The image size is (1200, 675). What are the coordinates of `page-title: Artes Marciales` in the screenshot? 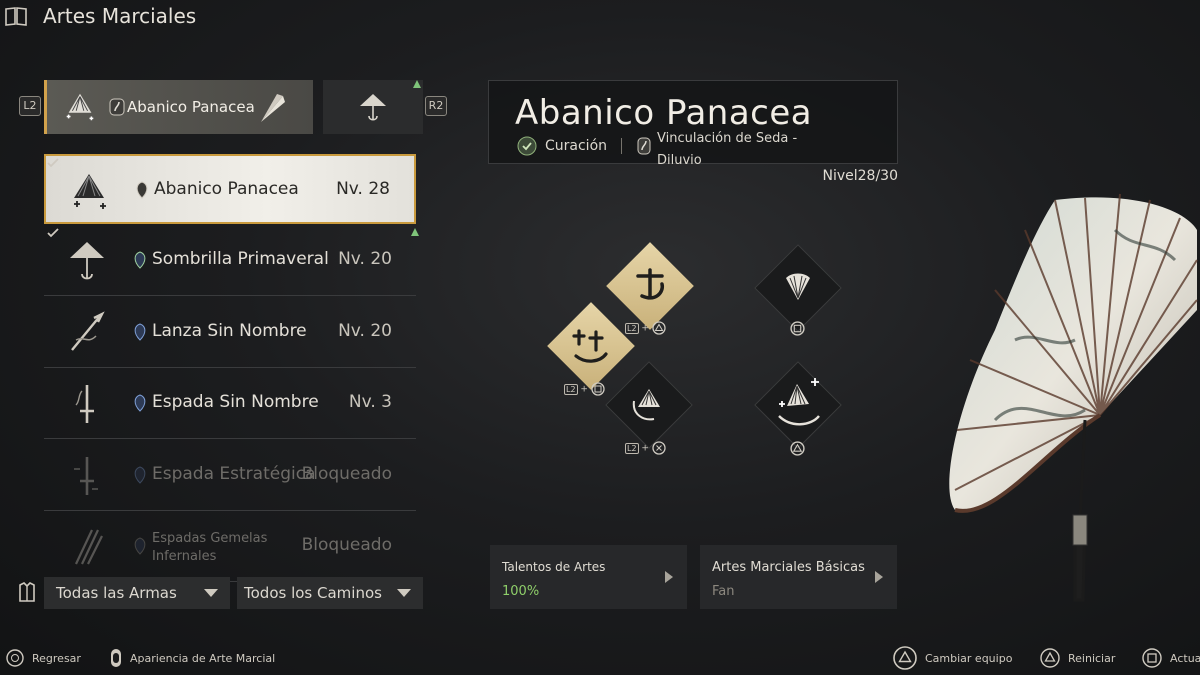 It's located at (120, 16).